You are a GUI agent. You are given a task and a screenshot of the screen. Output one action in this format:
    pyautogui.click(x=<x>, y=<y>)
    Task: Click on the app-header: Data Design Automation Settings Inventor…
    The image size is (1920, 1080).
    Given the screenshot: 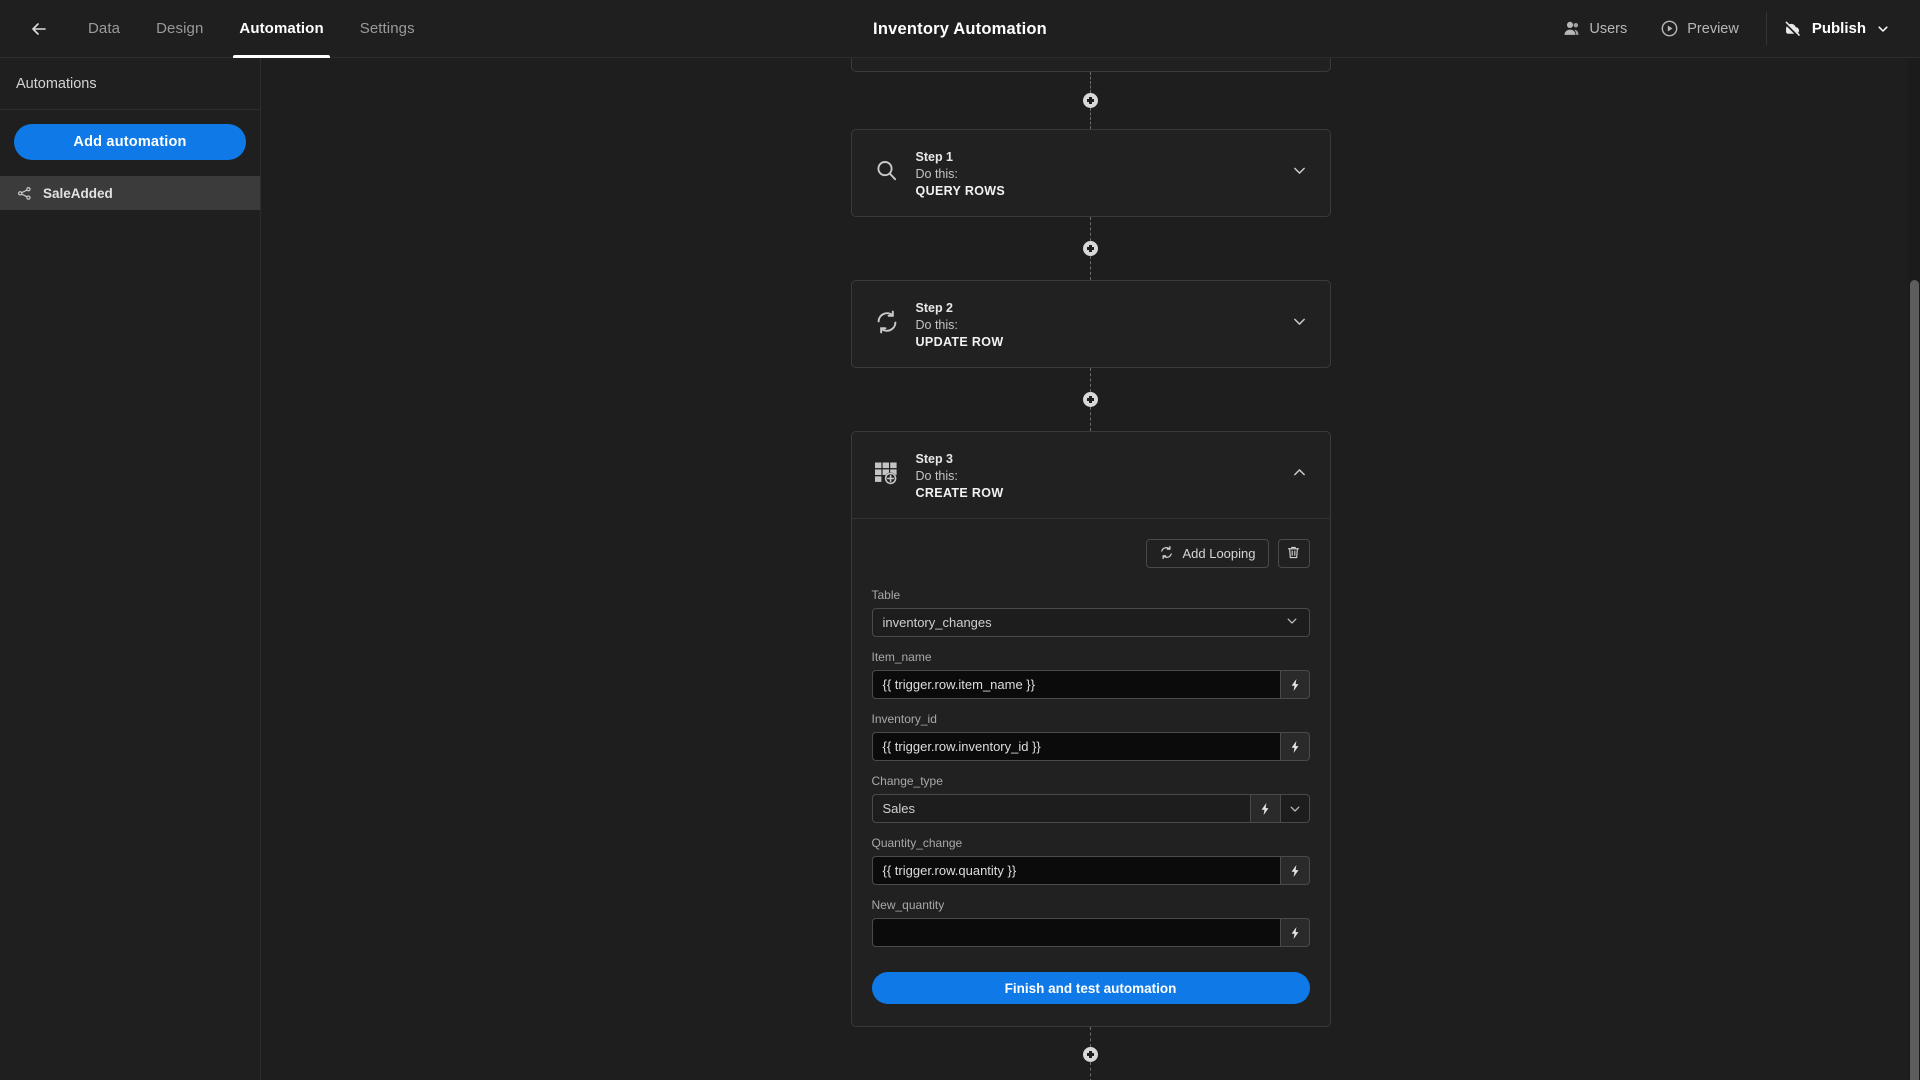 What is the action you would take?
    pyautogui.click(x=960, y=29)
    